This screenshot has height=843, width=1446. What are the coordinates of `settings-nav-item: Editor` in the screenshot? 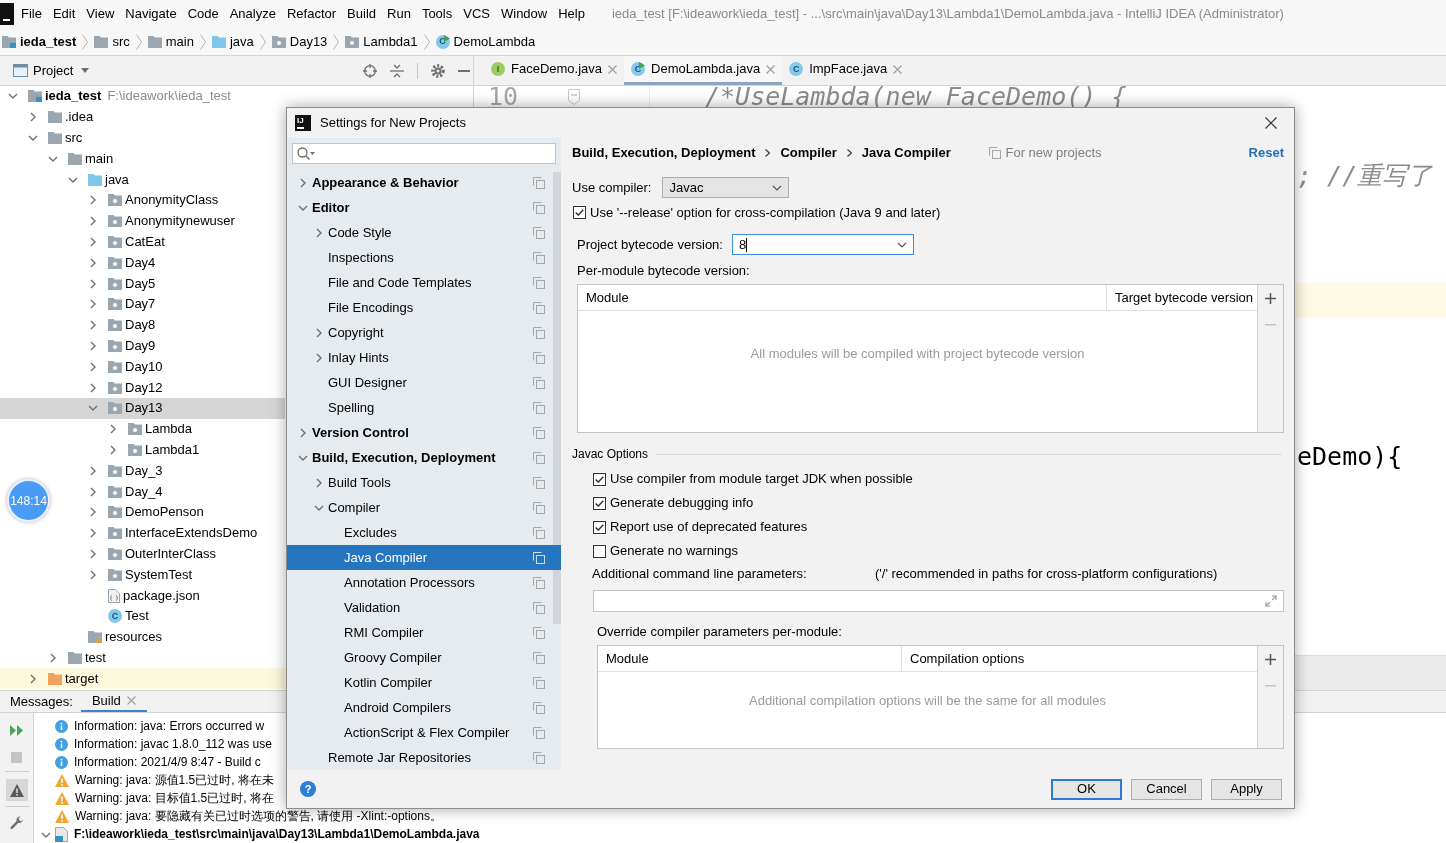 It's located at (424, 207).